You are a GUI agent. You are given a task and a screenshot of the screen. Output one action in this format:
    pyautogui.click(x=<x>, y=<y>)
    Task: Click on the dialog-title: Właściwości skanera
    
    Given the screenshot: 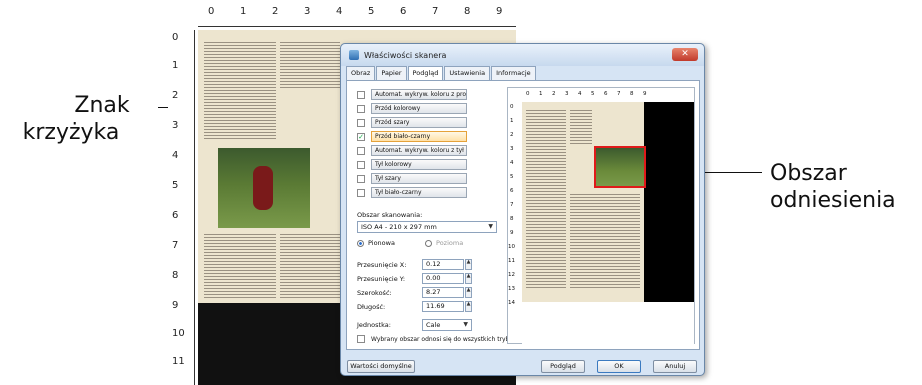 What is the action you would take?
    pyautogui.click(x=405, y=55)
    